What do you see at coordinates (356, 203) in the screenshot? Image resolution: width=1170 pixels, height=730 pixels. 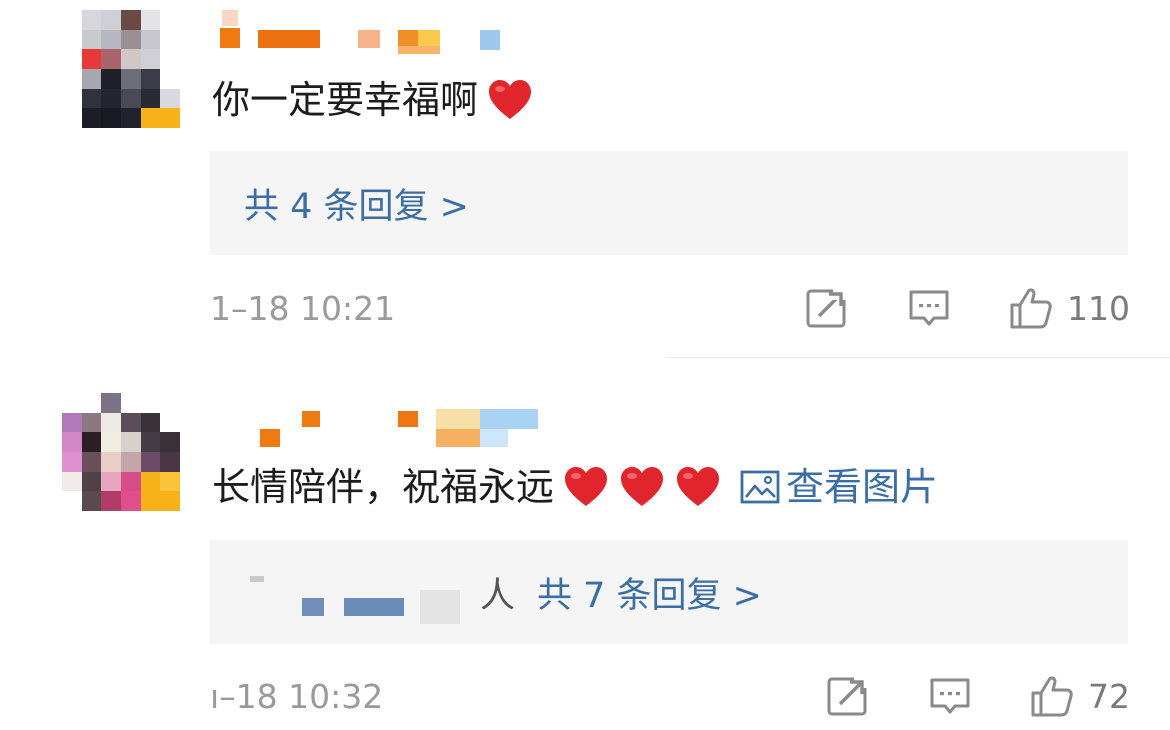 I see `view-replies-link: 共 4 条回复 >` at bounding box center [356, 203].